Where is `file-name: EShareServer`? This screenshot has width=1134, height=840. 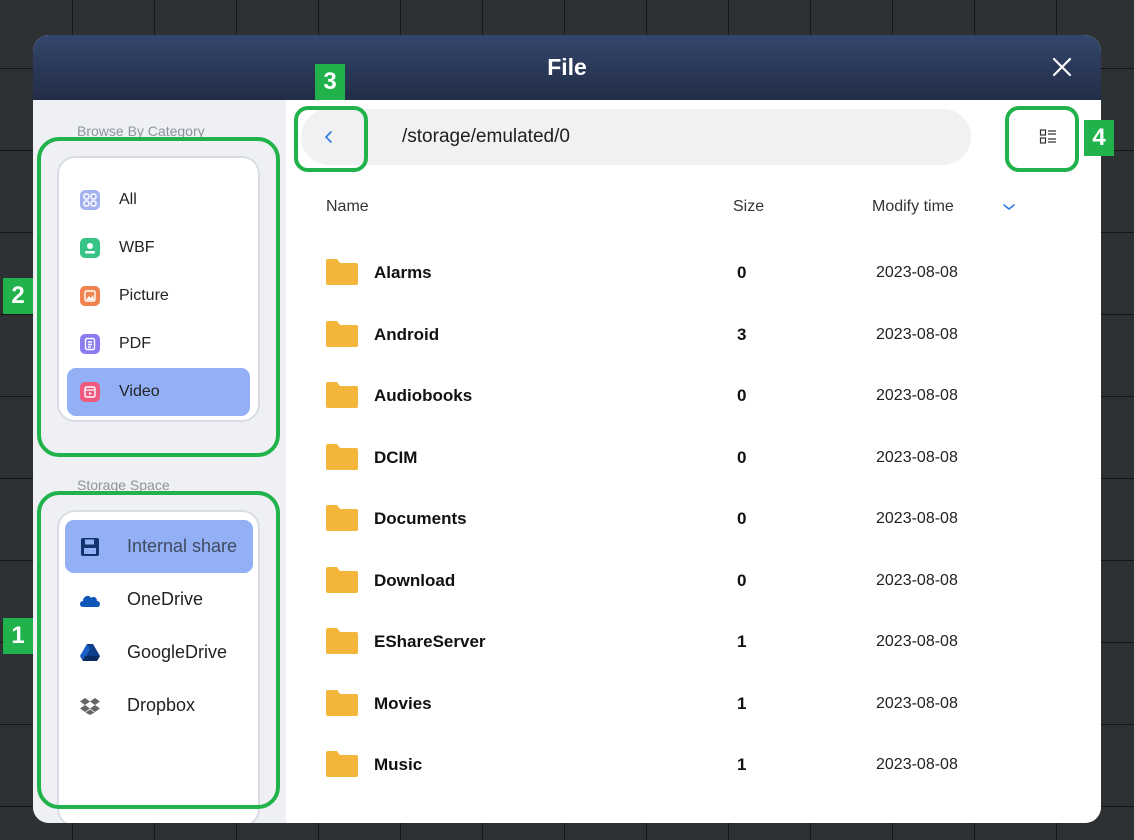
file-name: EShareServer is located at coordinates (430, 641).